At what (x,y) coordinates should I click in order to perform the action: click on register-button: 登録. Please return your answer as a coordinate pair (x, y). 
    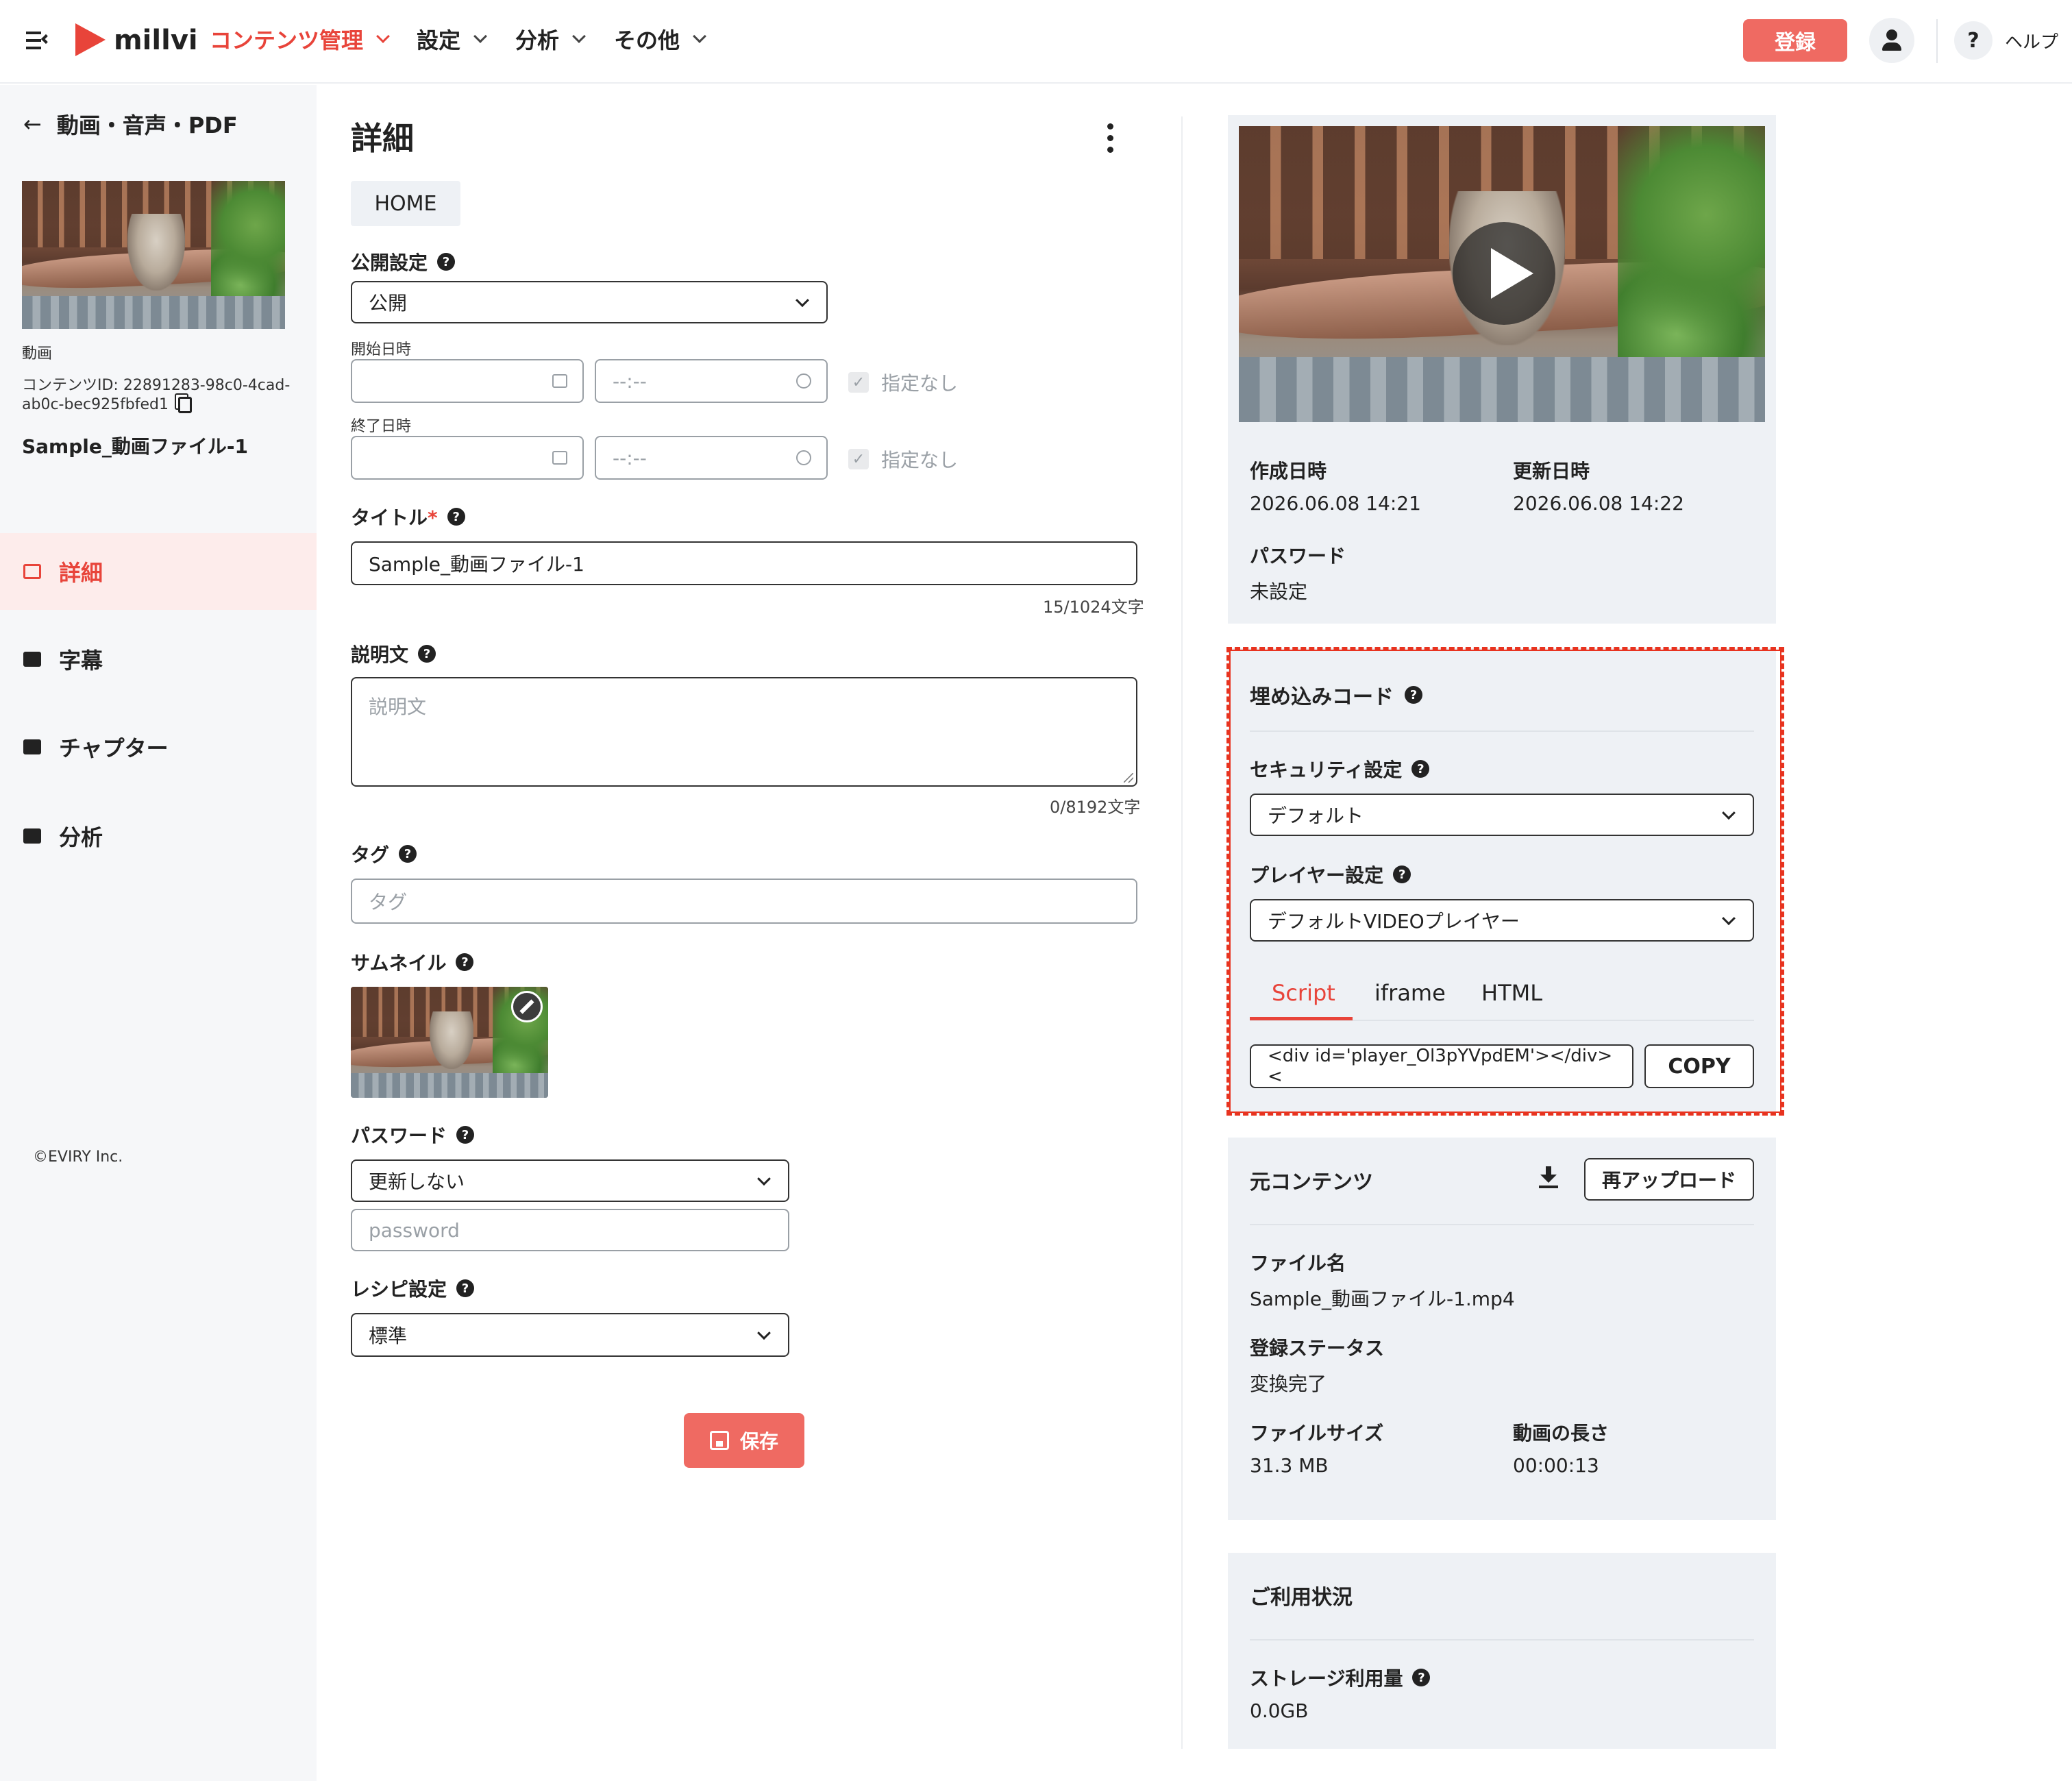
    Looking at the image, I should click on (1795, 40).